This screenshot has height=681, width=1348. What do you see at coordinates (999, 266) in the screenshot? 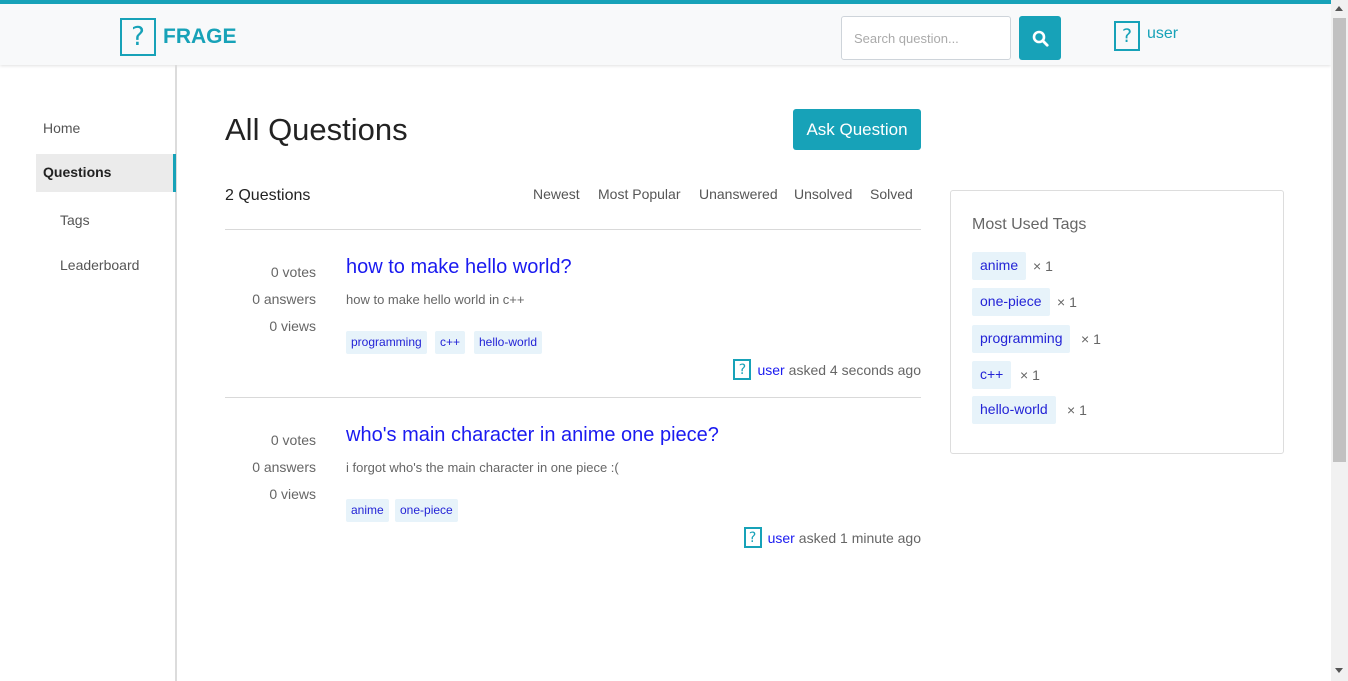
I see `popular-tag: anime` at bounding box center [999, 266].